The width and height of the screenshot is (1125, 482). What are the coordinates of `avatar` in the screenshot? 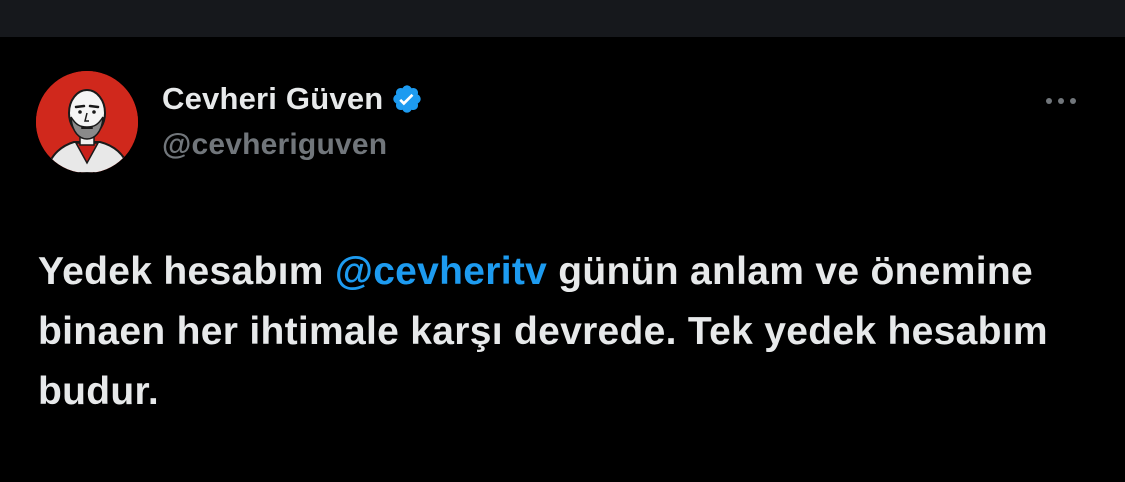 It's located at (87, 122).